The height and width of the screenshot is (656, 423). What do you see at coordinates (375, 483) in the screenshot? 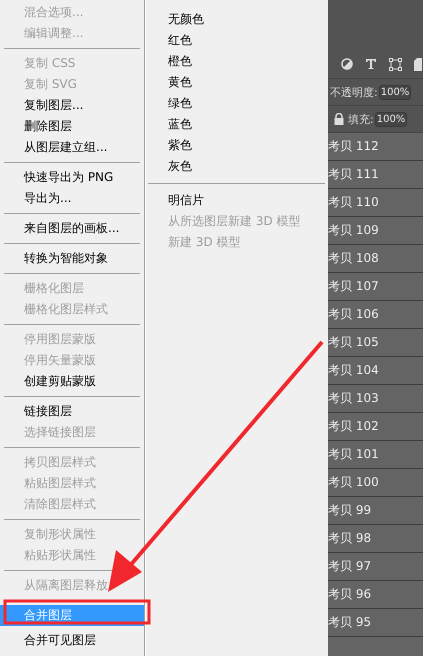
I see `layer-row: 考贝 100` at bounding box center [375, 483].